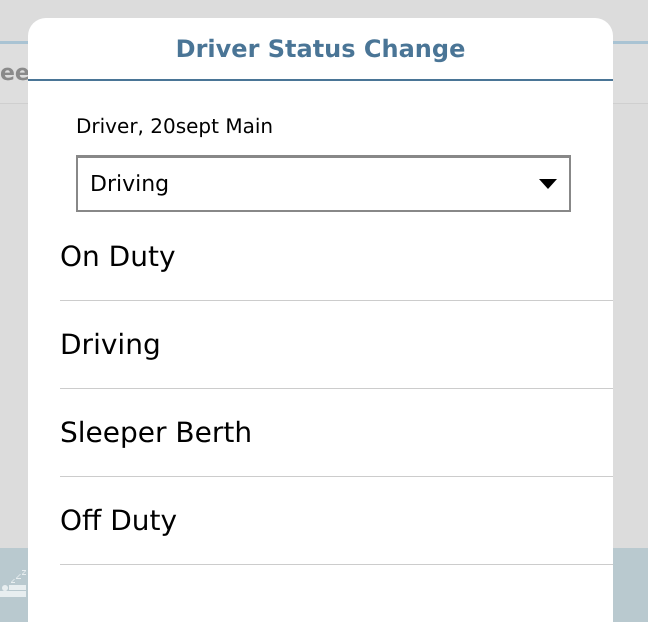 The image size is (648, 622). Describe the element at coordinates (336, 257) in the screenshot. I see `status-option: On Duty` at that location.